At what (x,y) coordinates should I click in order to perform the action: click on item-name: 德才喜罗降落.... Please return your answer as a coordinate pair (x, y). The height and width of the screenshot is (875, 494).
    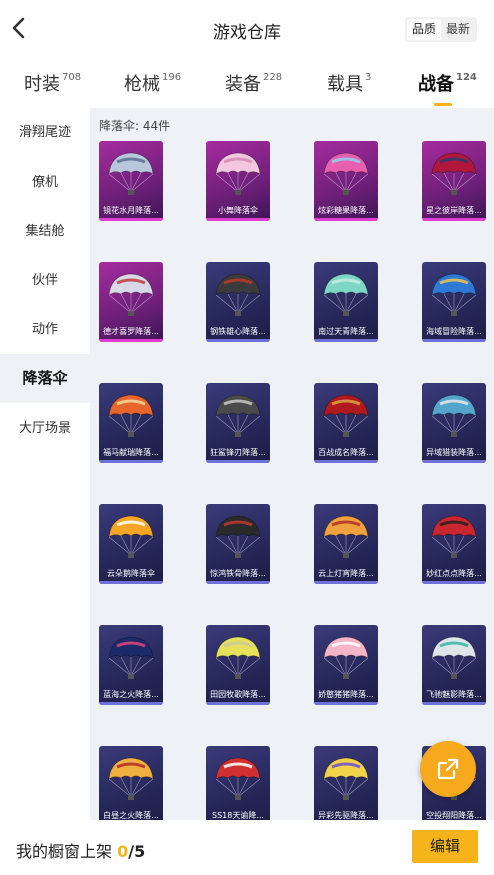
    Looking at the image, I should click on (131, 331).